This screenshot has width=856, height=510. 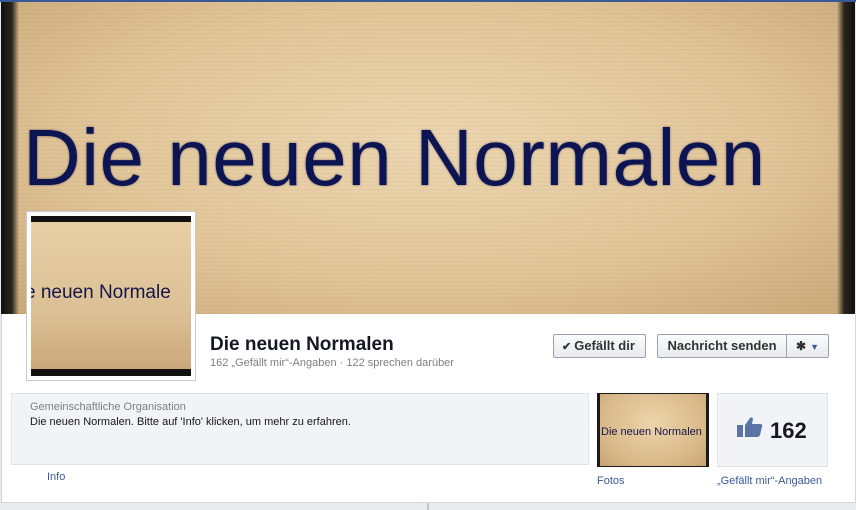 I want to click on photos-thumbnail: Die neuen Normalen, so click(x=653, y=430).